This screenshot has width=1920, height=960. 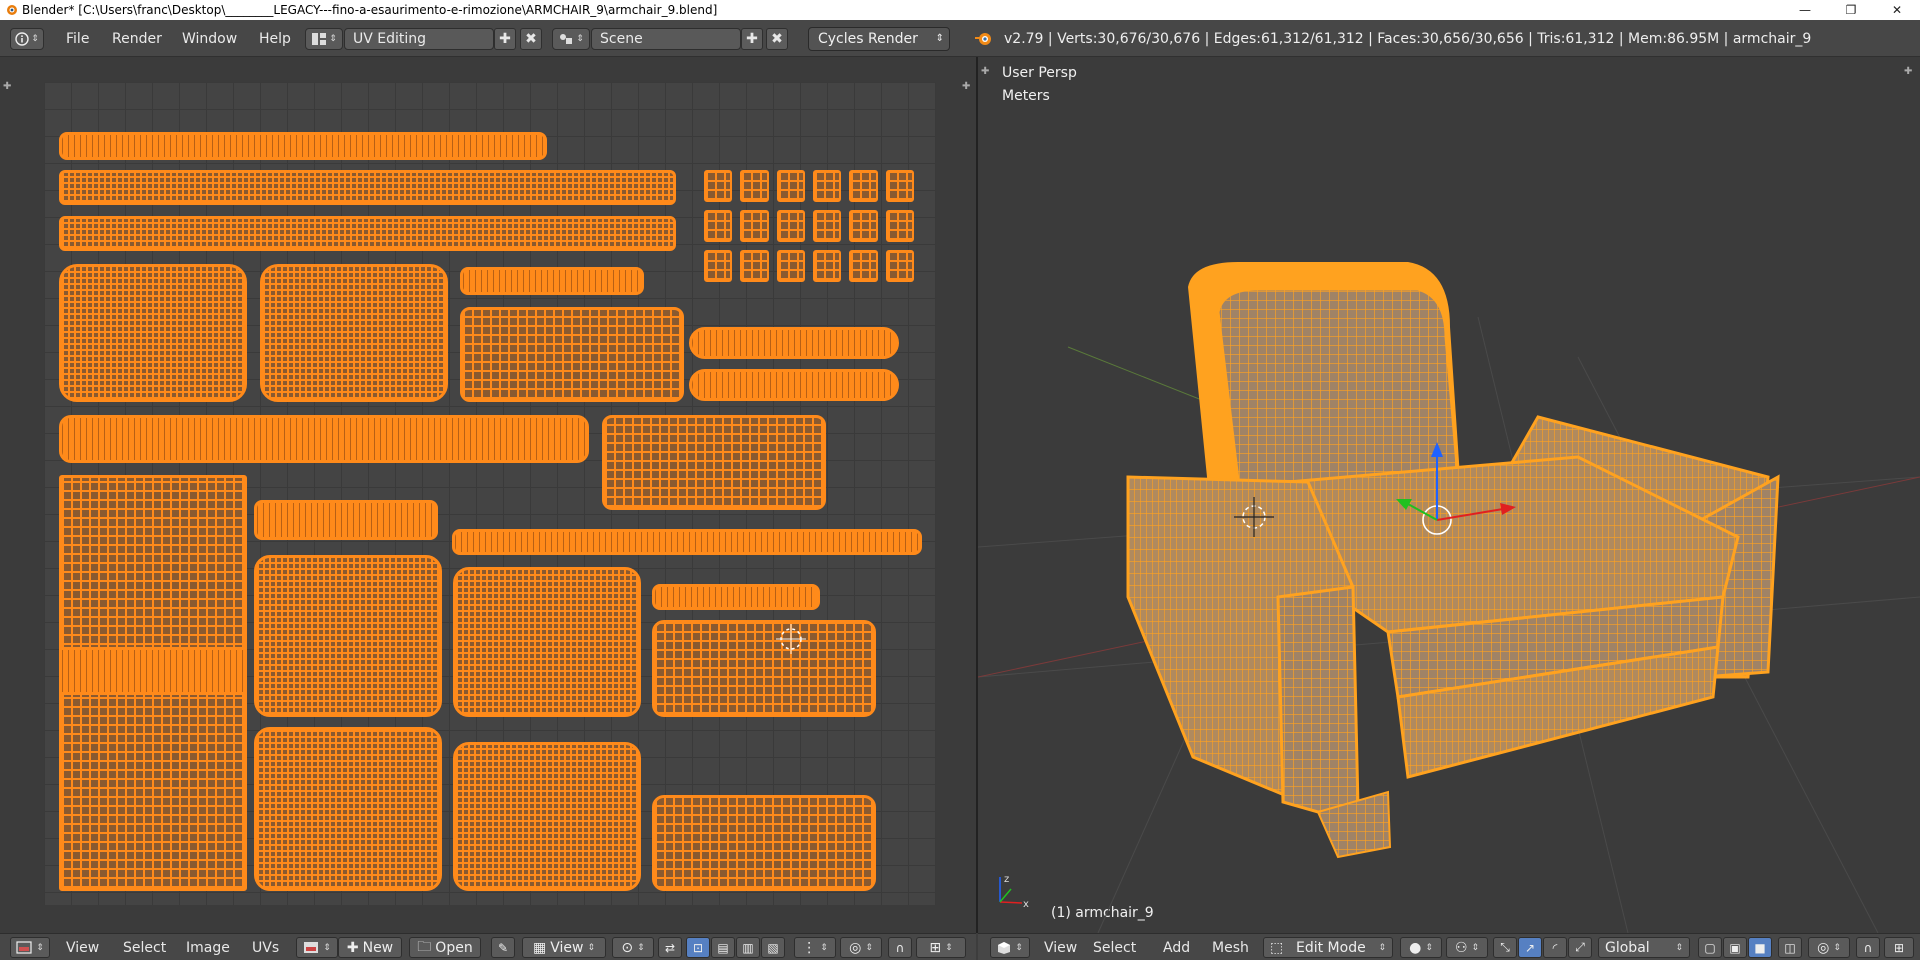 I want to click on screen-layout-selector: ⇕, so click(x=324, y=39).